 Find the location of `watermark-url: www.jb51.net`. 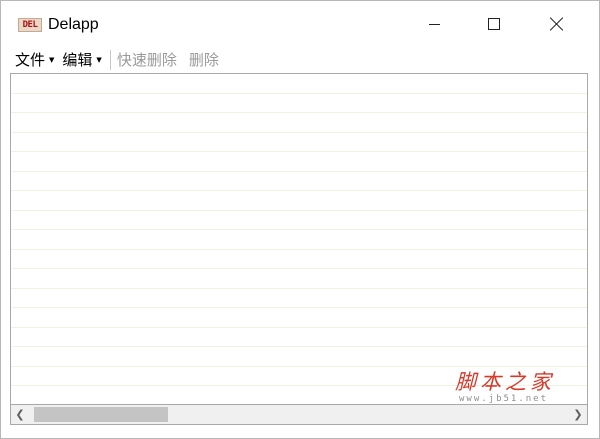

watermark-url: www.jb51.net is located at coordinates (504, 399).